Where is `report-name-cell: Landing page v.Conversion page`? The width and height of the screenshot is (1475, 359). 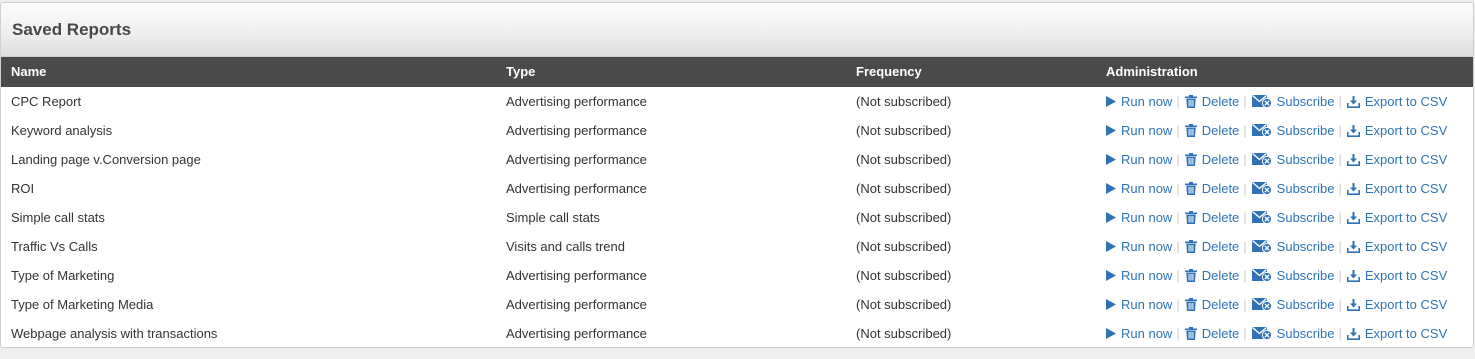 report-name-cell: Landing page v.Conversion page is located at coordinates (106, 159).